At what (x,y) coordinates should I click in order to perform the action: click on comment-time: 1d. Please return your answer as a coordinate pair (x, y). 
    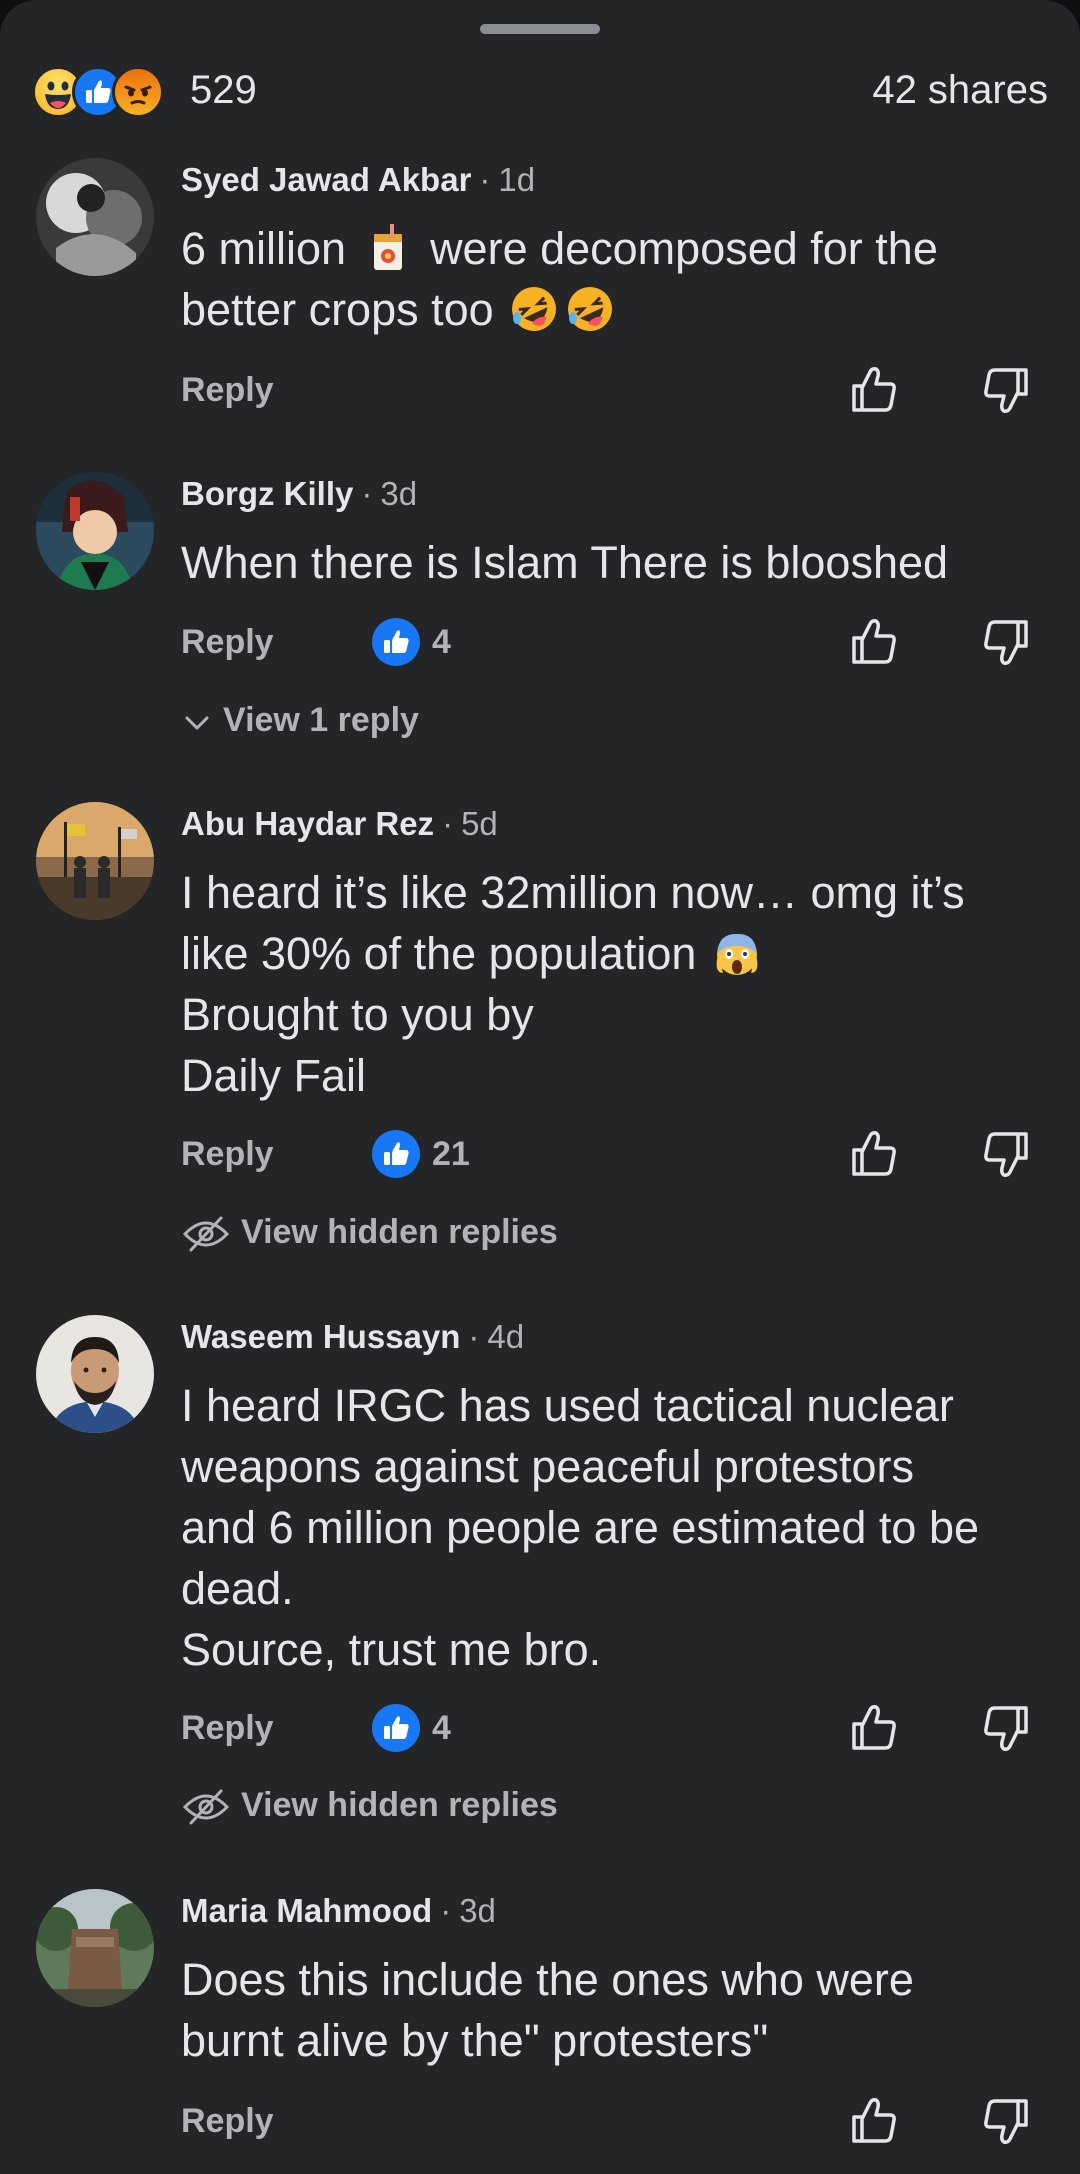
    Looking at the image, I should click on (517, 179).